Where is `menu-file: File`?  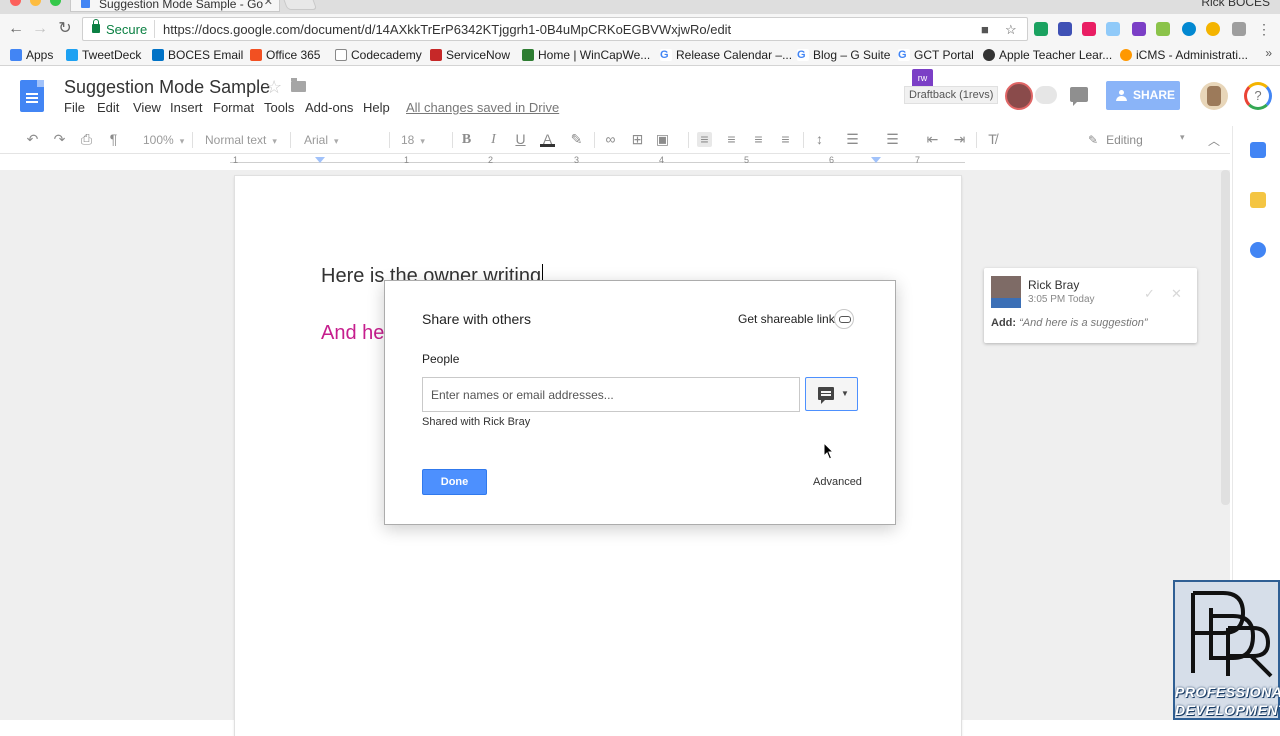 menu-file: File is located at coordinates (74, 107).